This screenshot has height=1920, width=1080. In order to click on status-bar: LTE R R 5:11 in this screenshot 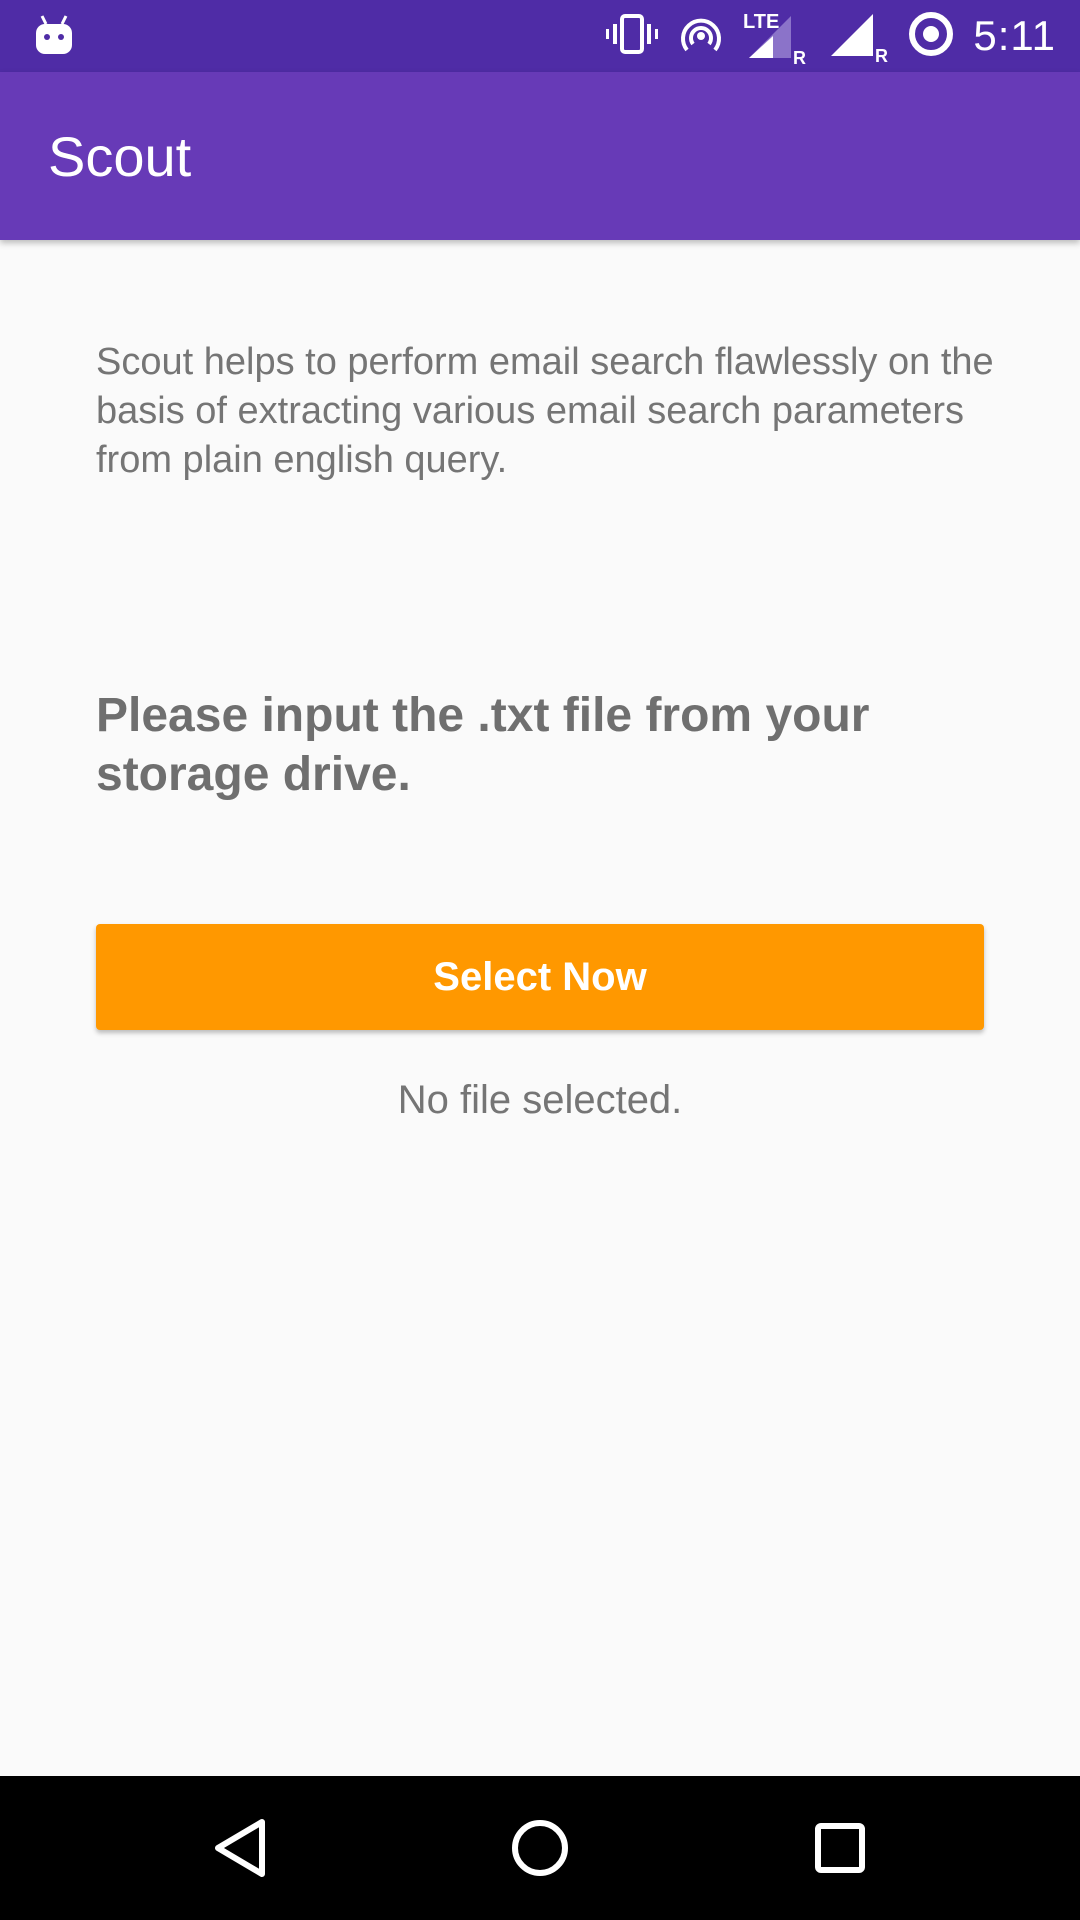, I will do `click(540, 36)`.